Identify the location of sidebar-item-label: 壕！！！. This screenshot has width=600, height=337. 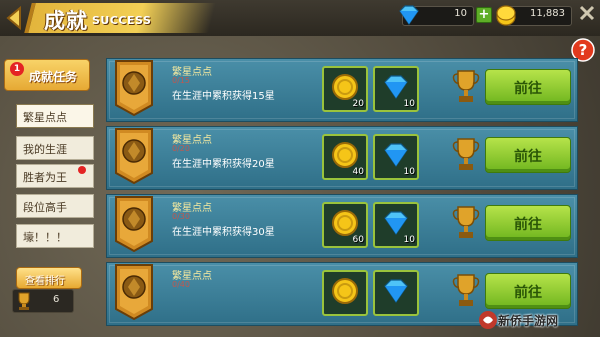
(45, 237).